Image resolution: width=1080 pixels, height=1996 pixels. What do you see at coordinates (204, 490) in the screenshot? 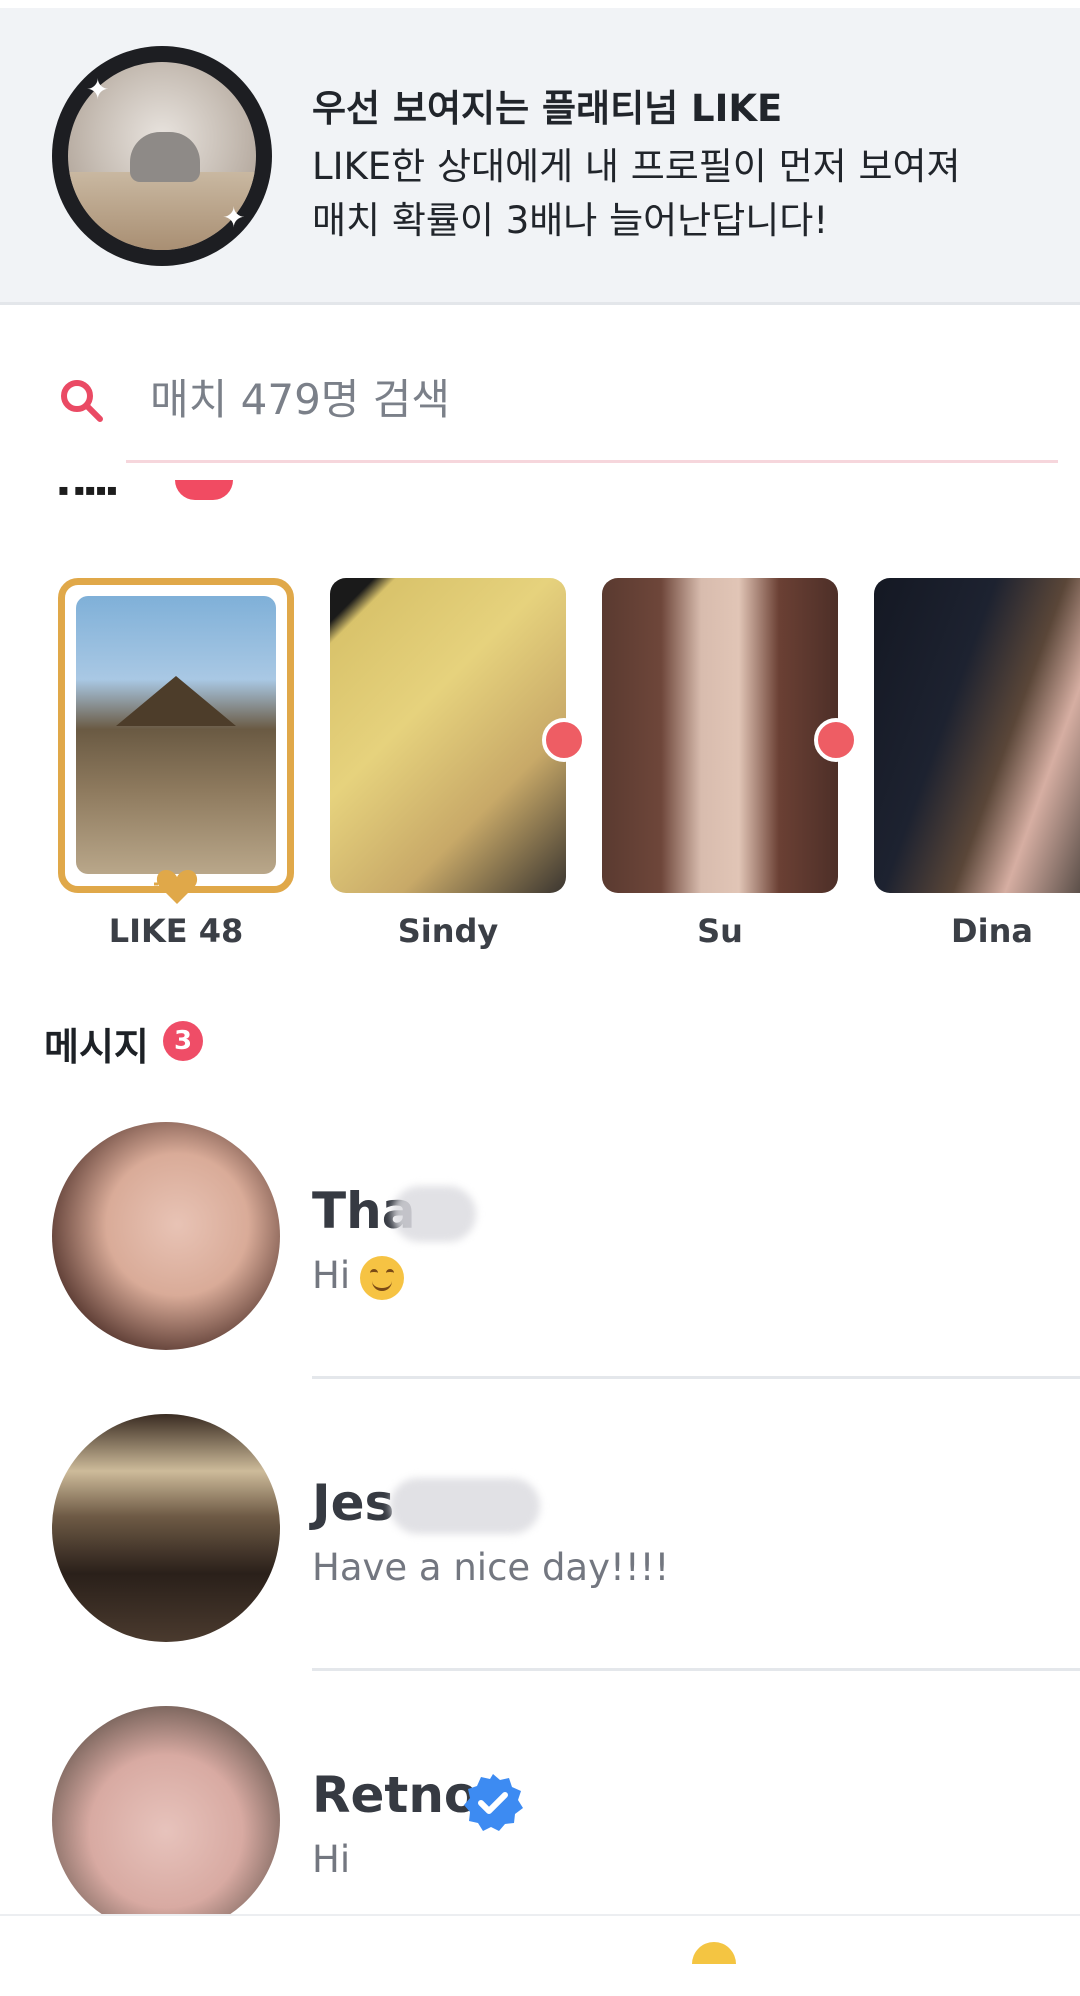
I see `new-matches-badge` at bounding box center [204, 490].